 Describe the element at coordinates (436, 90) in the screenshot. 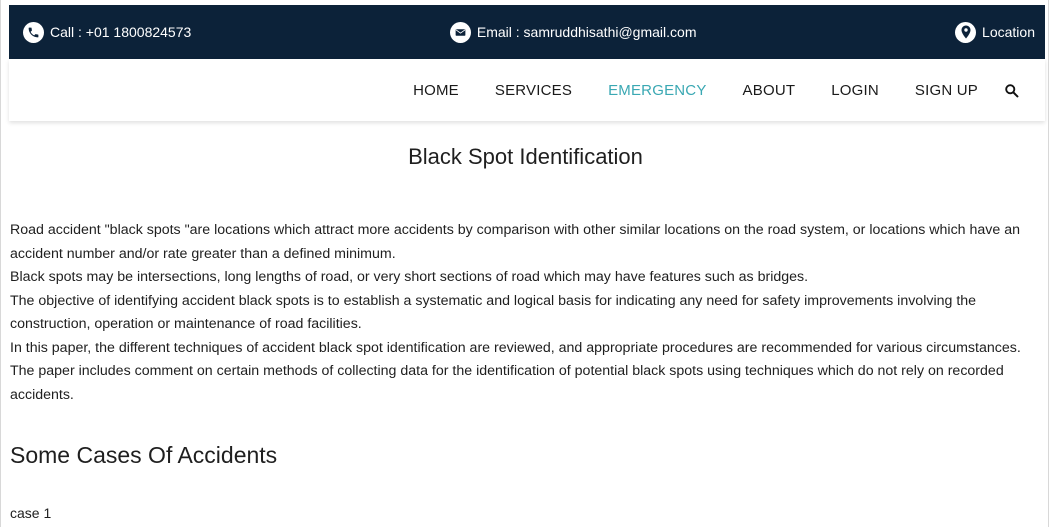

I see `nav-home: HOME` at that location.